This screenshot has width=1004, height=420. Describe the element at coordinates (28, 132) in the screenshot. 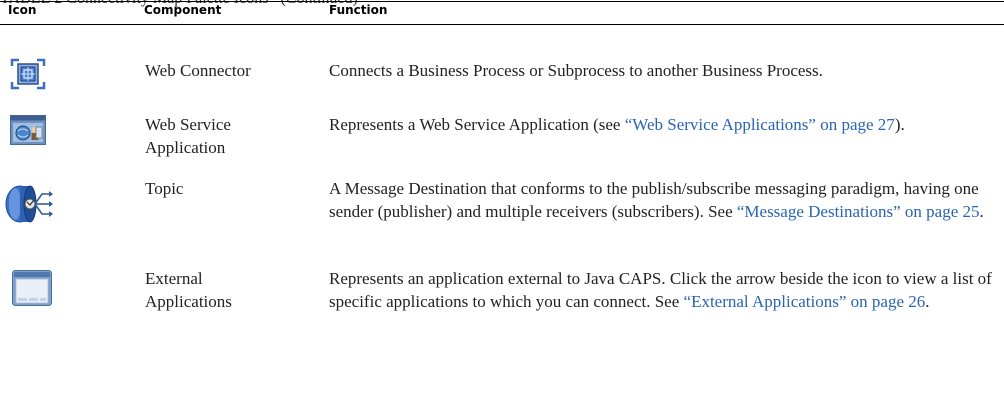

I see `web-service-application-icon` at that location.